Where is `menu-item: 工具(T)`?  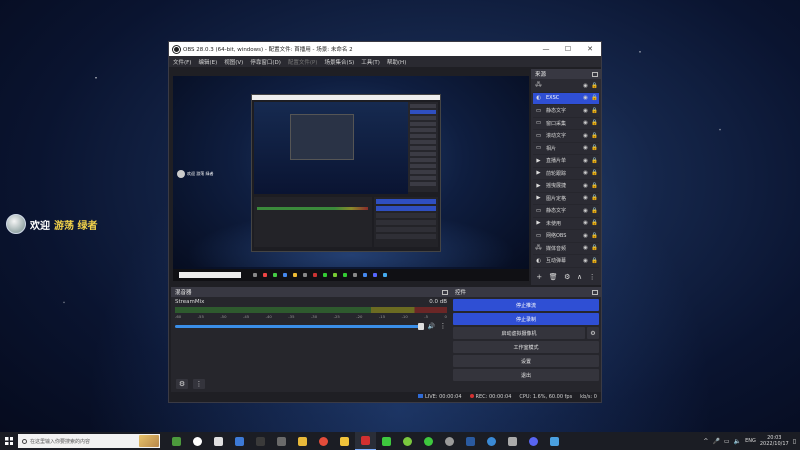
menu-item: 工具(T) is located at coordinates (370, 62).